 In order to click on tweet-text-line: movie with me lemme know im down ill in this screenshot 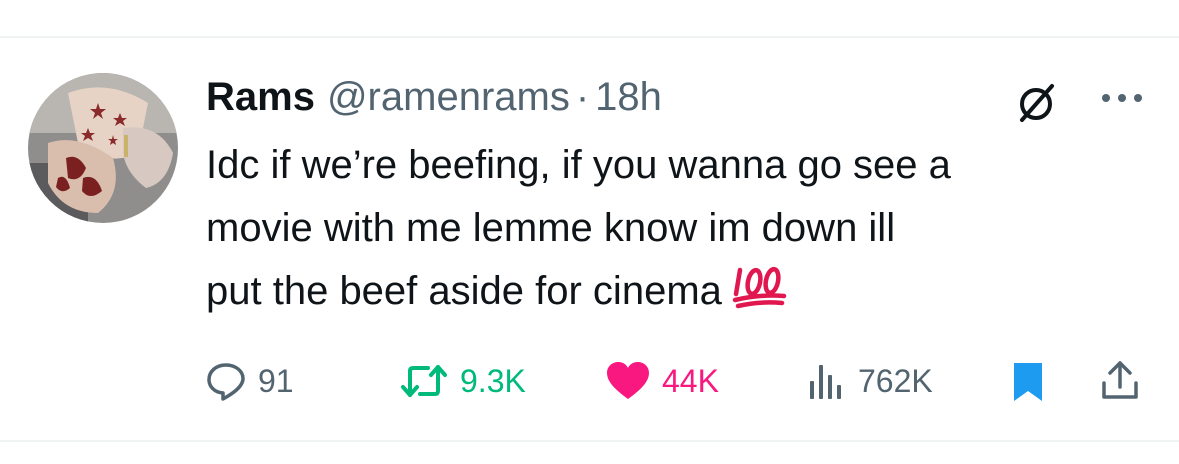, I will do `click(551, 228)`.